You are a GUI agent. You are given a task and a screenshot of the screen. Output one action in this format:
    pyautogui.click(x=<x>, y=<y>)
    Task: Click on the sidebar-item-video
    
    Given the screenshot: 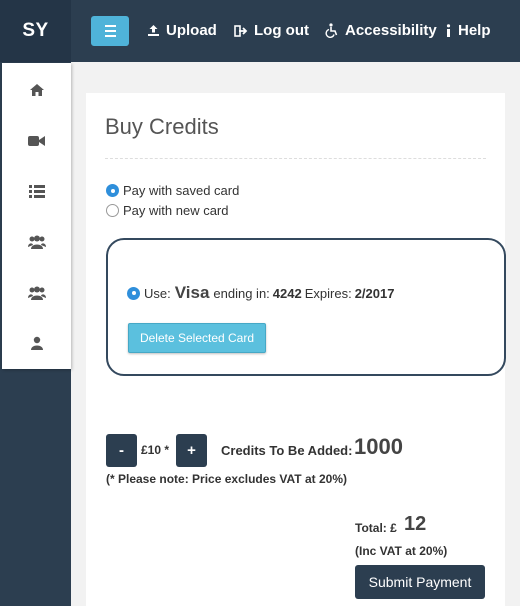 What is the action you would take?
    pyautogui.click(x=36, y=143)
    